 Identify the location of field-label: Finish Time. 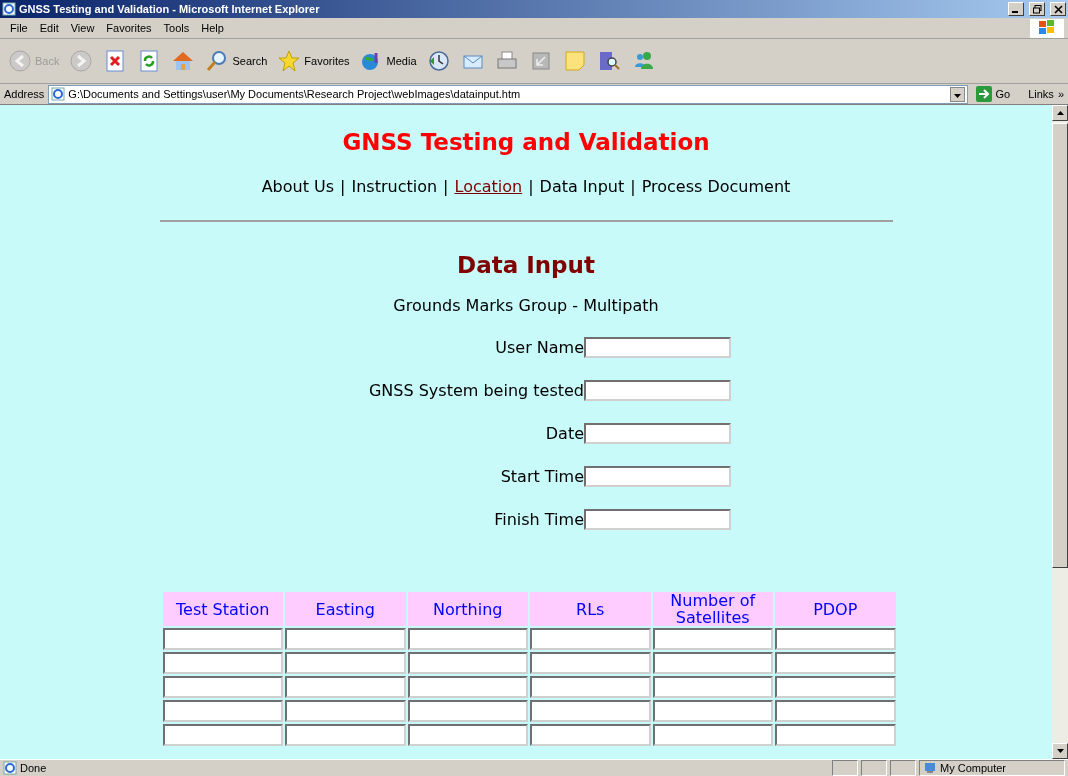
(538, 519).